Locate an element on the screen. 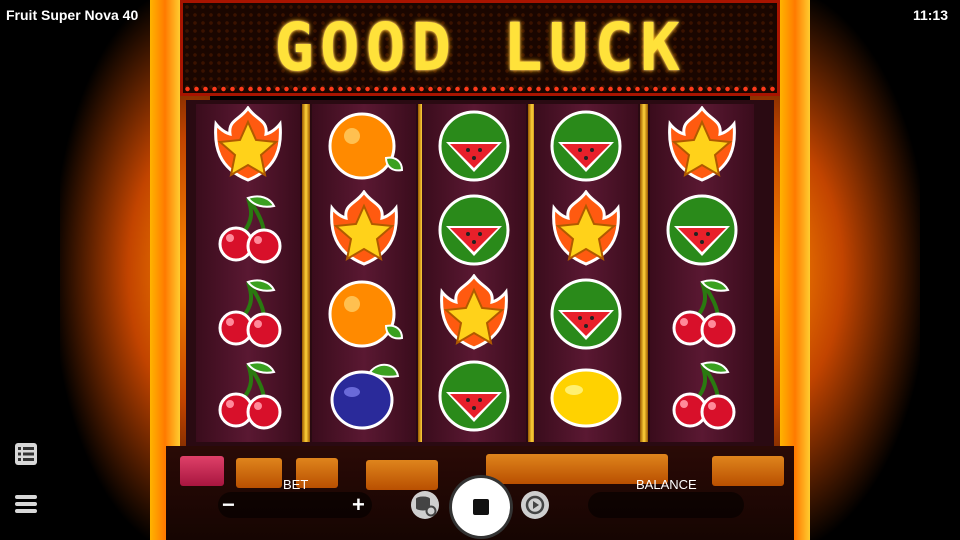 The height and width of the screenshot is (540, 960). spin-stop-button is located at coordinates (481, 507).